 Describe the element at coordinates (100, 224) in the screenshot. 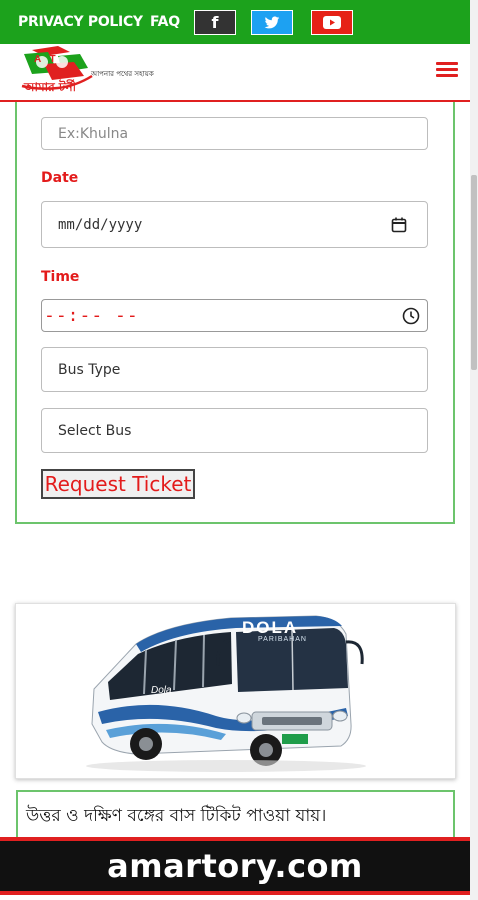

I see `date-value: mm/dd/yyyy` at that location.